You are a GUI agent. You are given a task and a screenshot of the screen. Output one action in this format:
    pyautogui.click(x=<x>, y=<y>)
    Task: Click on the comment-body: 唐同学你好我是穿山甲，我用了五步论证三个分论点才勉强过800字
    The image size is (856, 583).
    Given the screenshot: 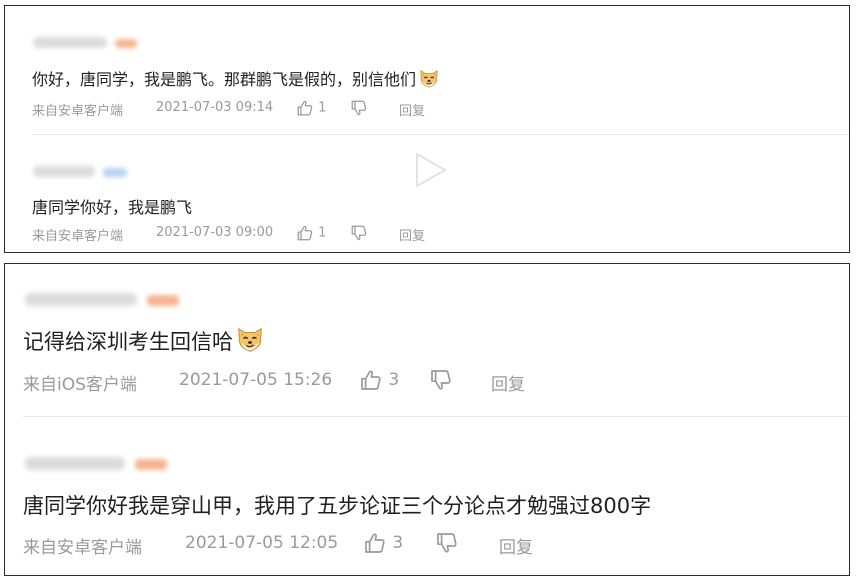 What is the action you would take?
    pyautogui.click(x=337, y=506)
    